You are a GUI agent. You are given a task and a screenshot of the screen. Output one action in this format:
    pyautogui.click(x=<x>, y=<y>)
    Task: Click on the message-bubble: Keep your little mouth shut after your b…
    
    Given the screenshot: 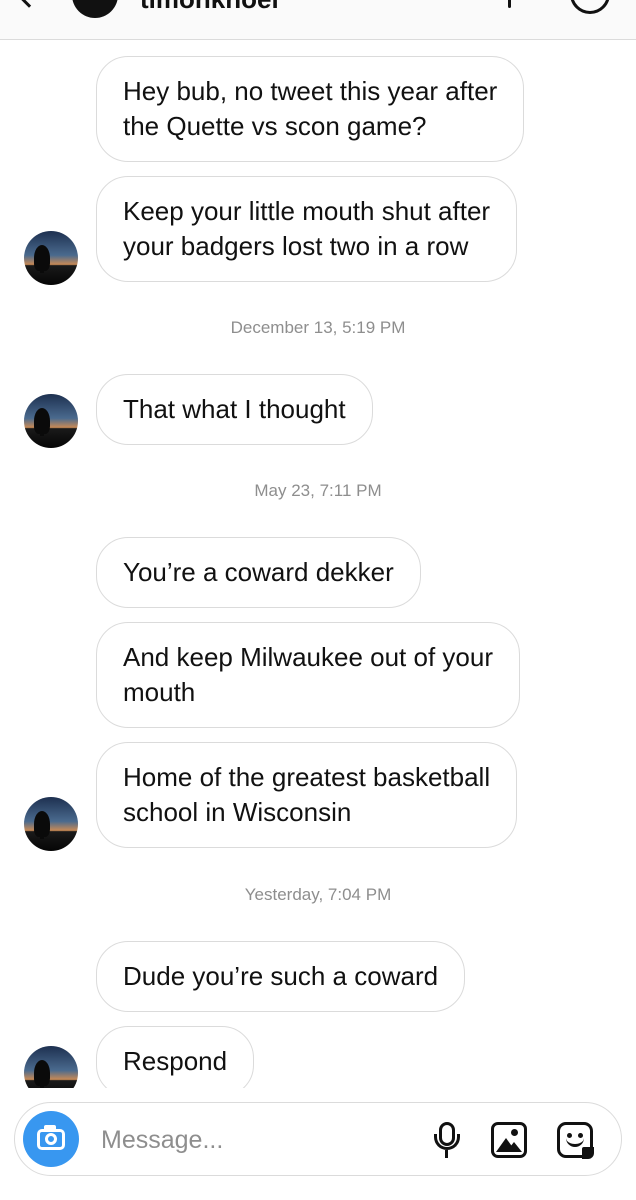 What is the action you would take?
    pyautogui.click(x=307, y=229)
    